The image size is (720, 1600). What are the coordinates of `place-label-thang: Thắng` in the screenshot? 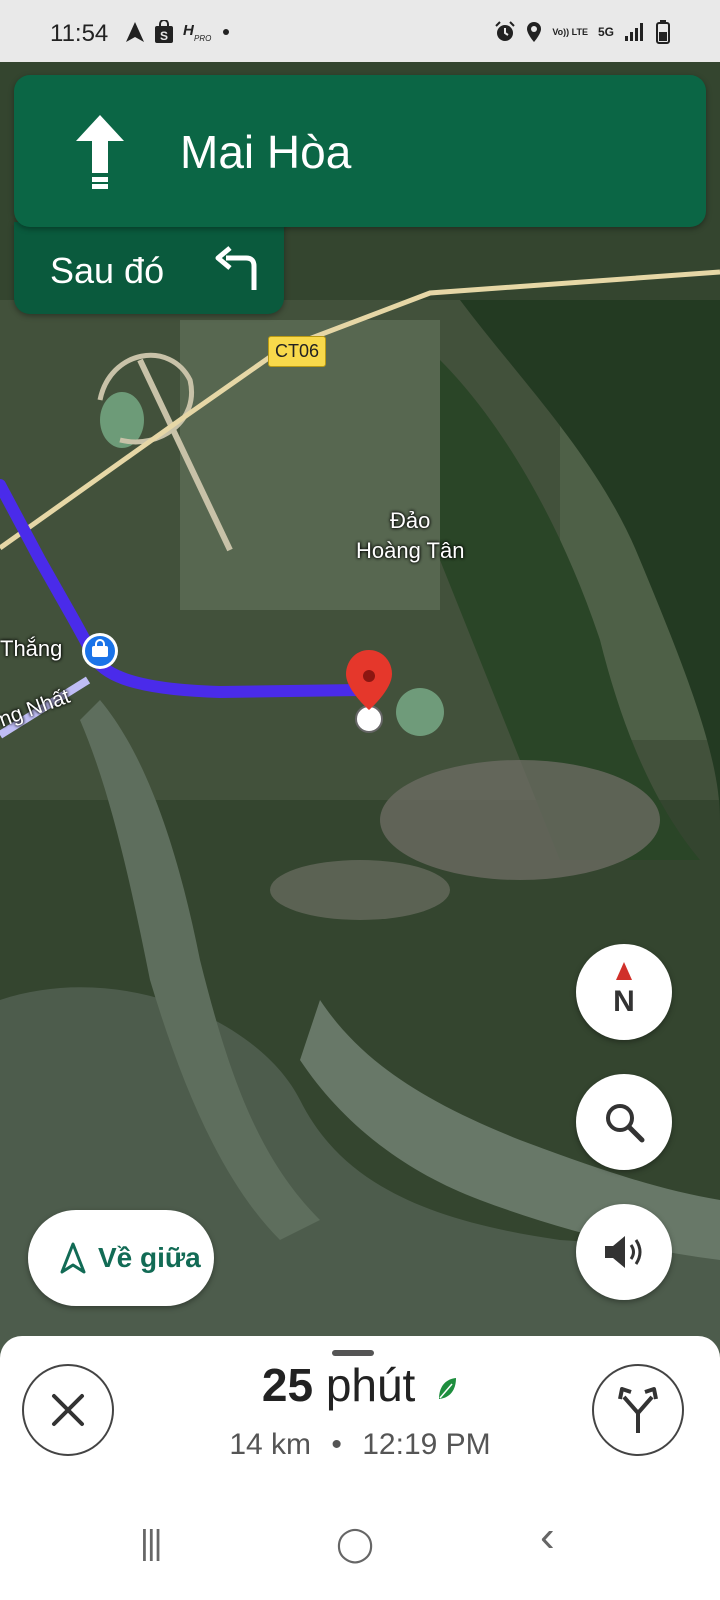 It's located at (31, 648).